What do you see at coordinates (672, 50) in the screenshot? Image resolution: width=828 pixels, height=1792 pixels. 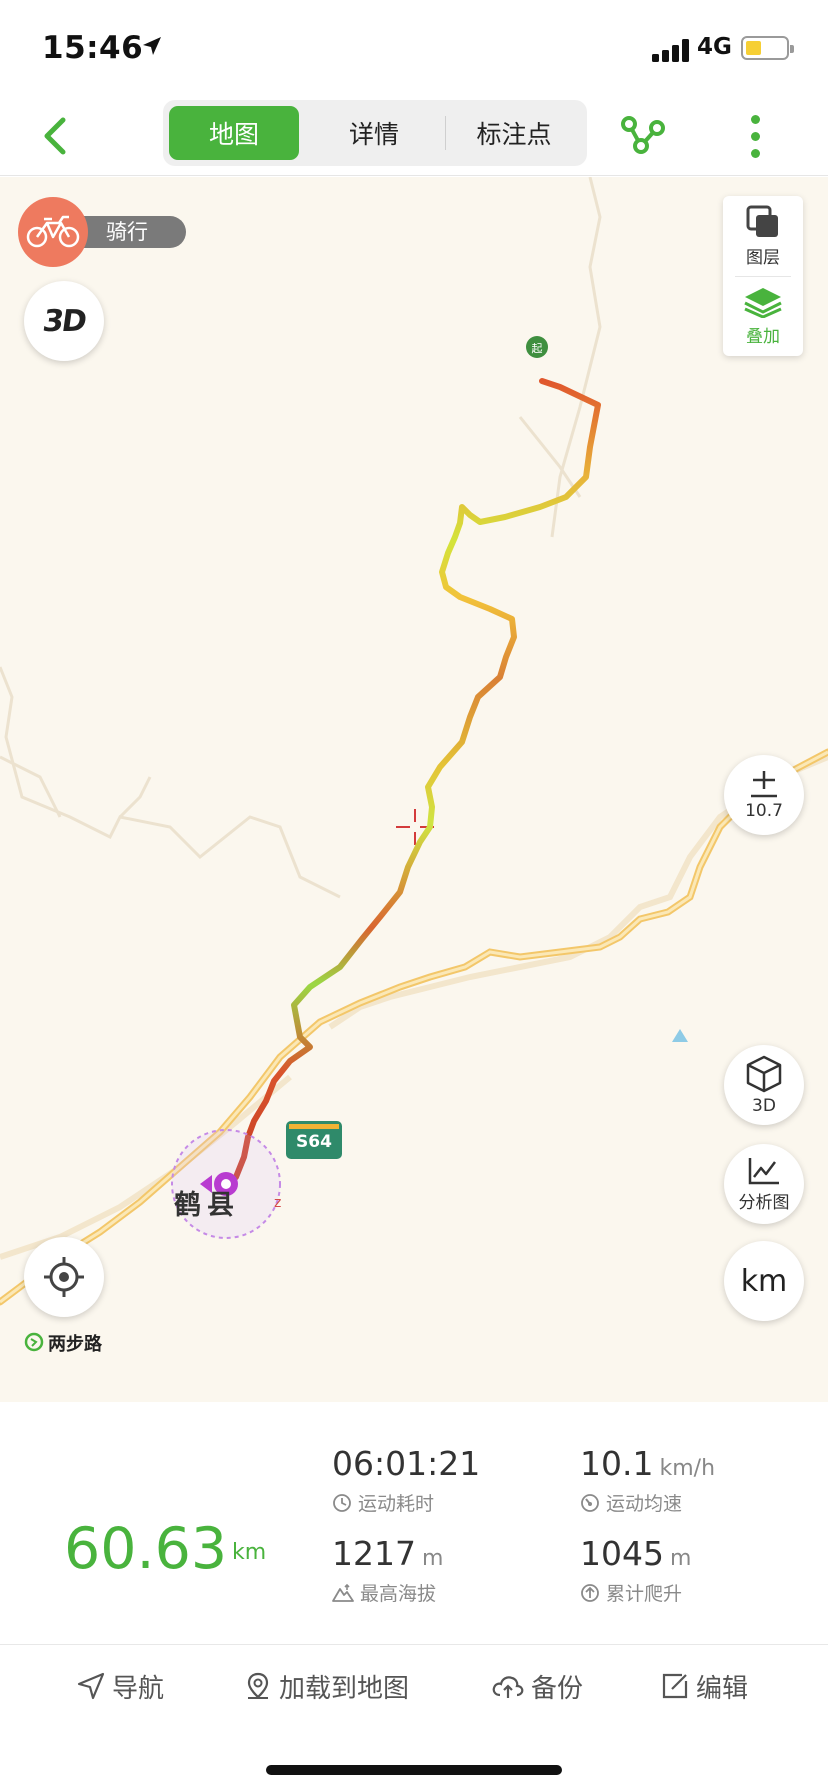 I see `signal-strength-icon` at bounding box center [672, 50].